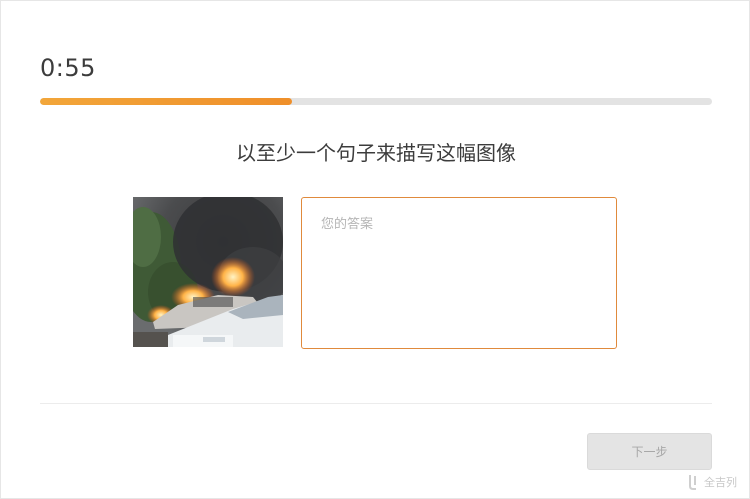 The height and width of the screenshot is (499, 750). I want to click on car-fire-image, so click(208, 272).